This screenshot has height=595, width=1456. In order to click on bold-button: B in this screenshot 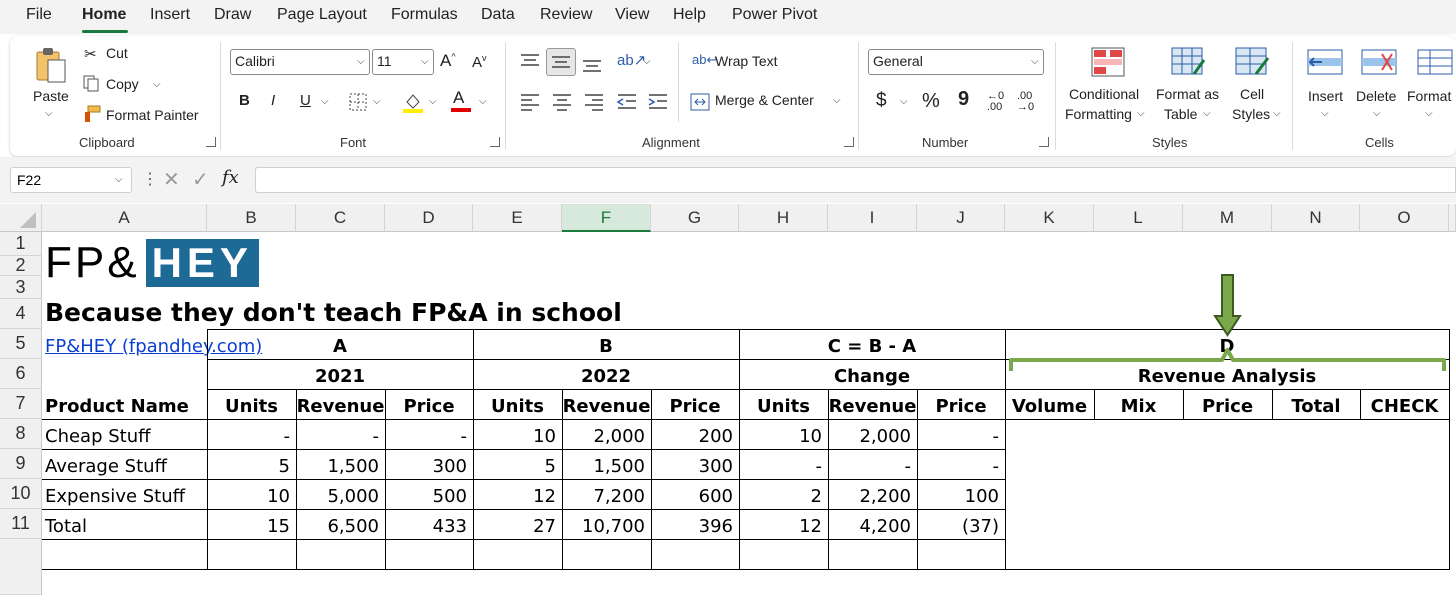, I will do `click(244, 100)`.